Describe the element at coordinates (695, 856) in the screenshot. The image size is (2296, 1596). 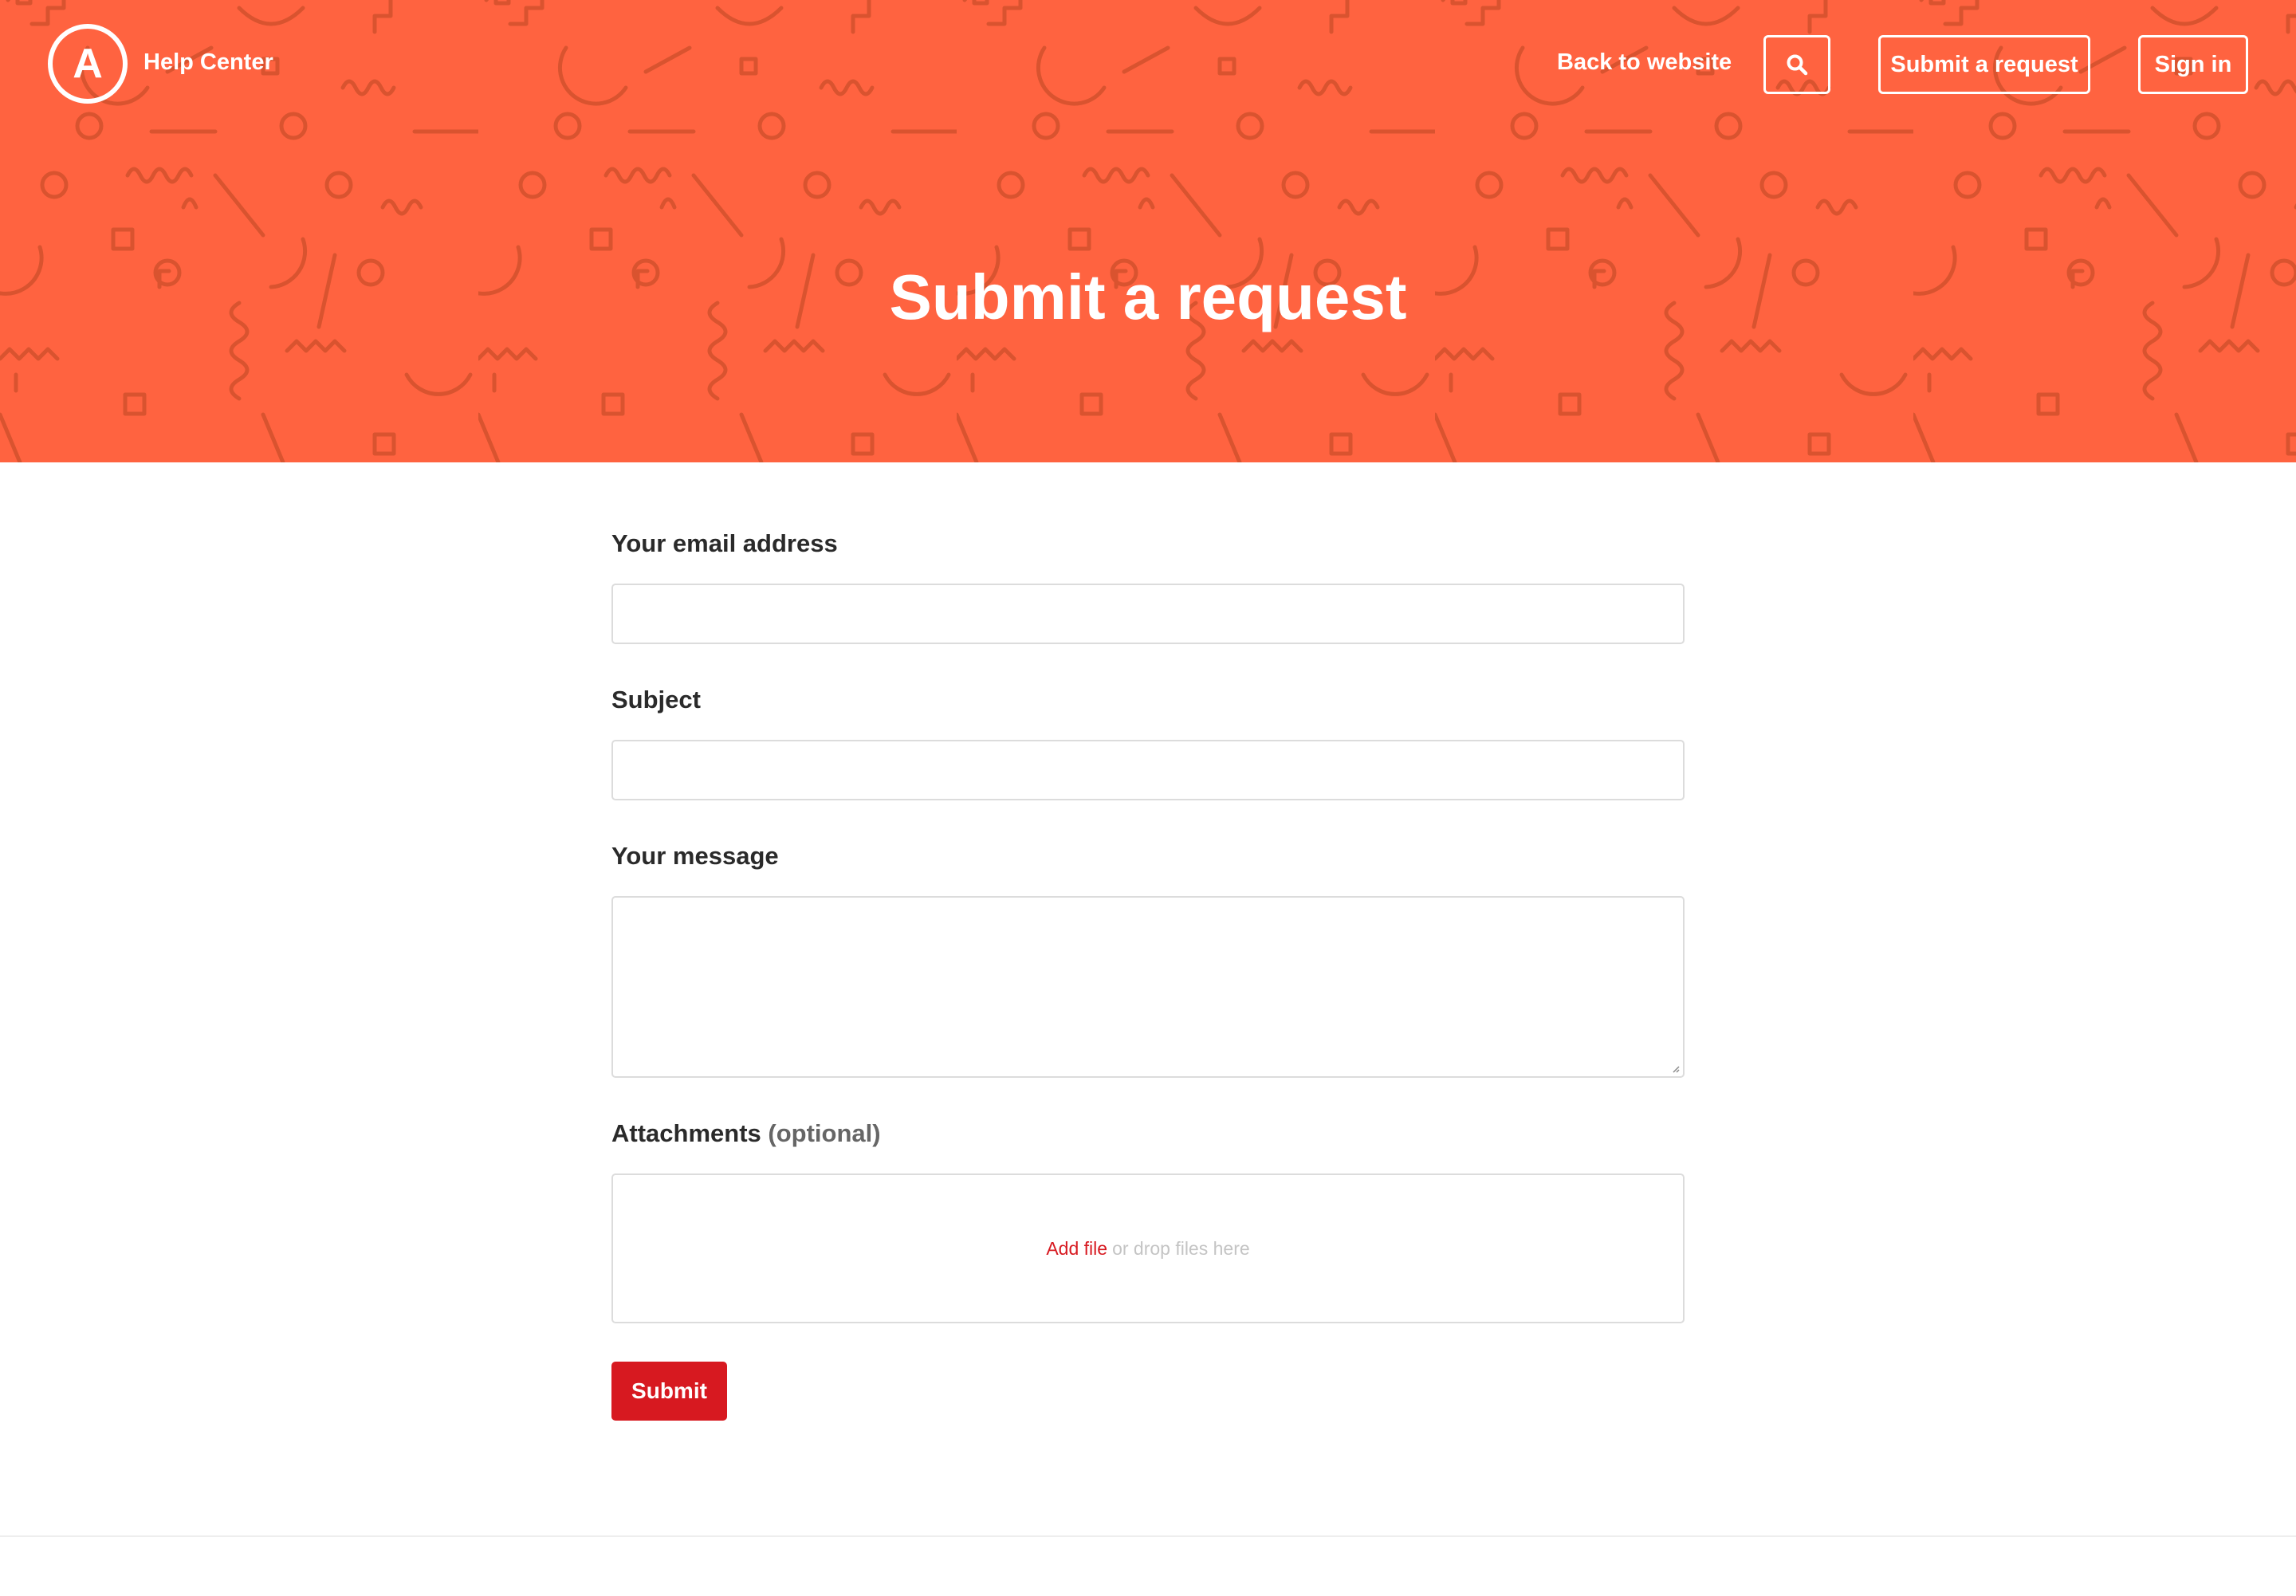
I see `message-label: Your message` at that location.